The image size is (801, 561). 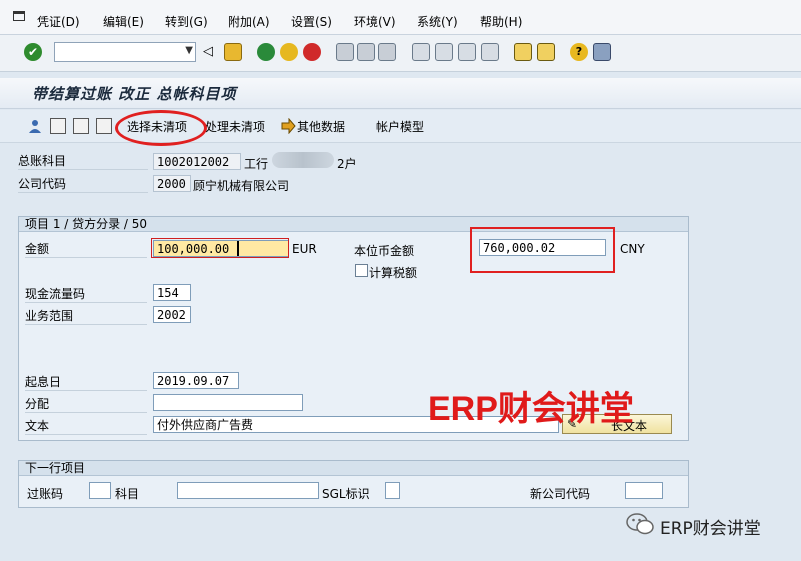 I want to click on gl-account-desc-suffix: 2户, so click(x=347, y=164).